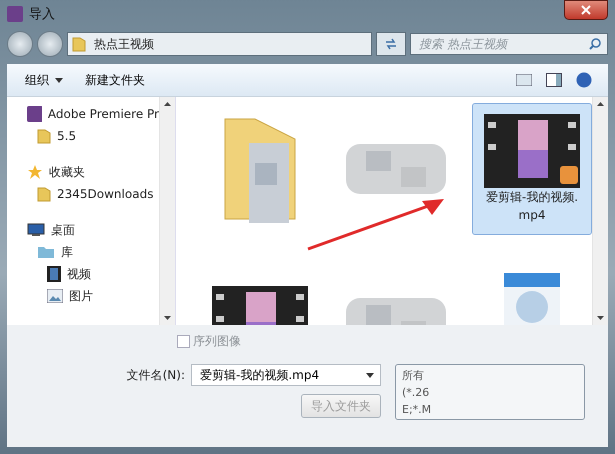  Describe the element at coordinates (155, 375) in the screenshot. I see `filename-label: 文件名(N):` at that location.